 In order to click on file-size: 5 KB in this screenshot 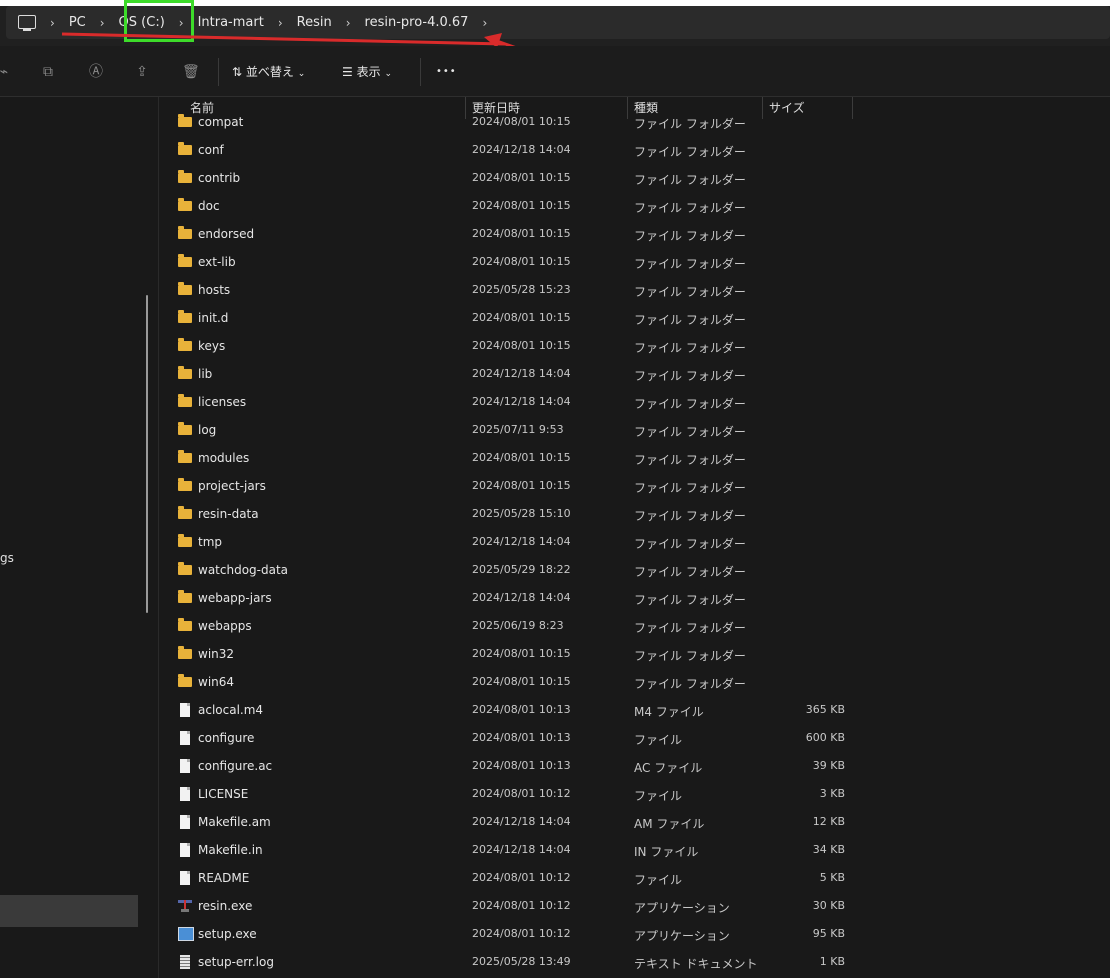, I will do `click(832, 877)`.